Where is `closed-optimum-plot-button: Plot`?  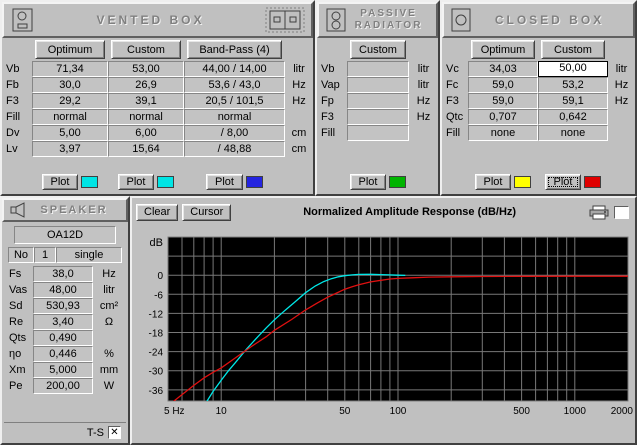 closed-optimum-plot-button: Plot is located at coordinates (493, 182).